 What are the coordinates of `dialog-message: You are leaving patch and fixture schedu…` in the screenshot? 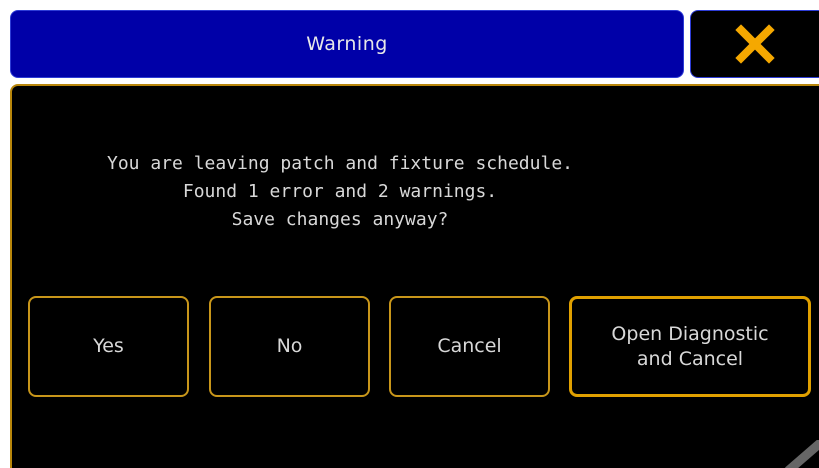 It's located at (340, 192).